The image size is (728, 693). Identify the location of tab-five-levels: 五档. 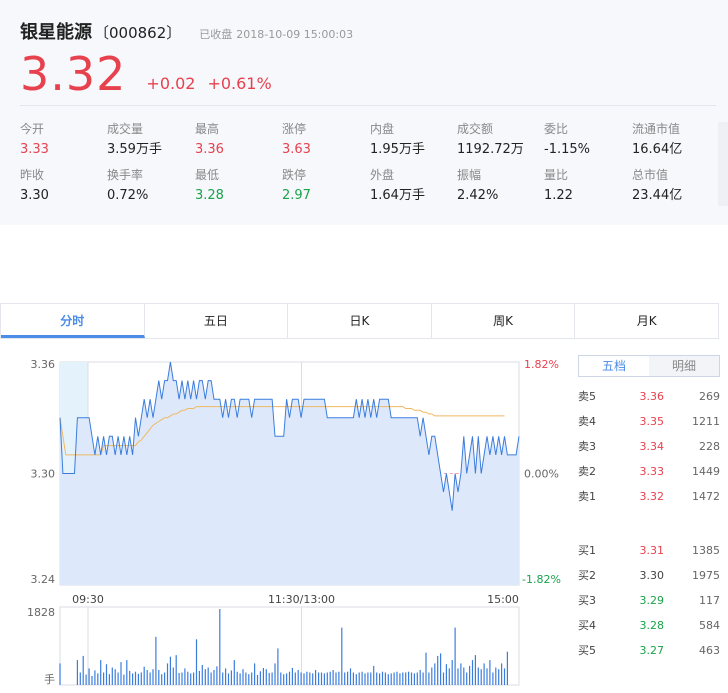
(614, 366).